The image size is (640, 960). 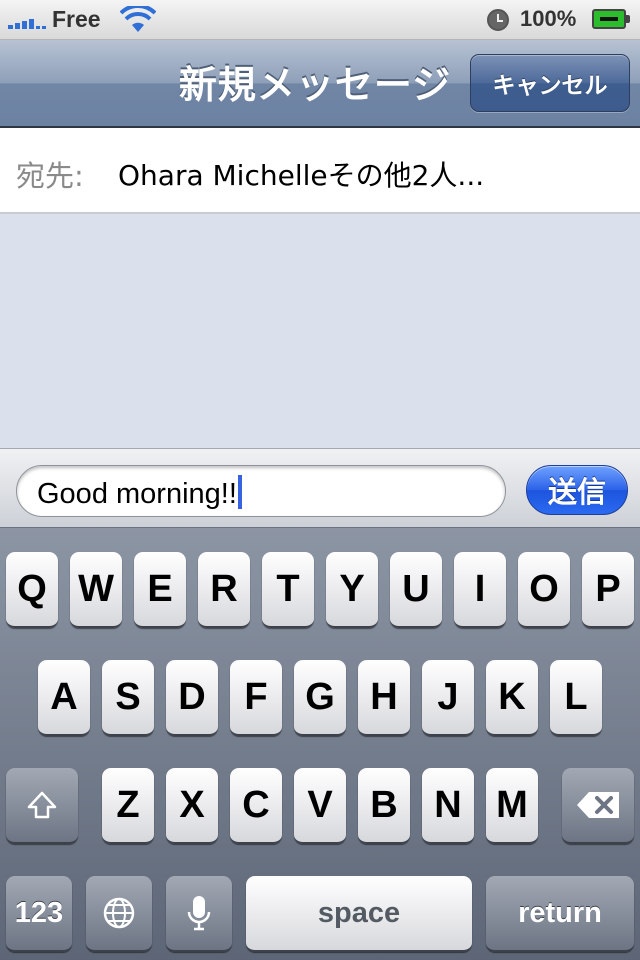 I want to click on return-key: return, so click(x=560, y=914).